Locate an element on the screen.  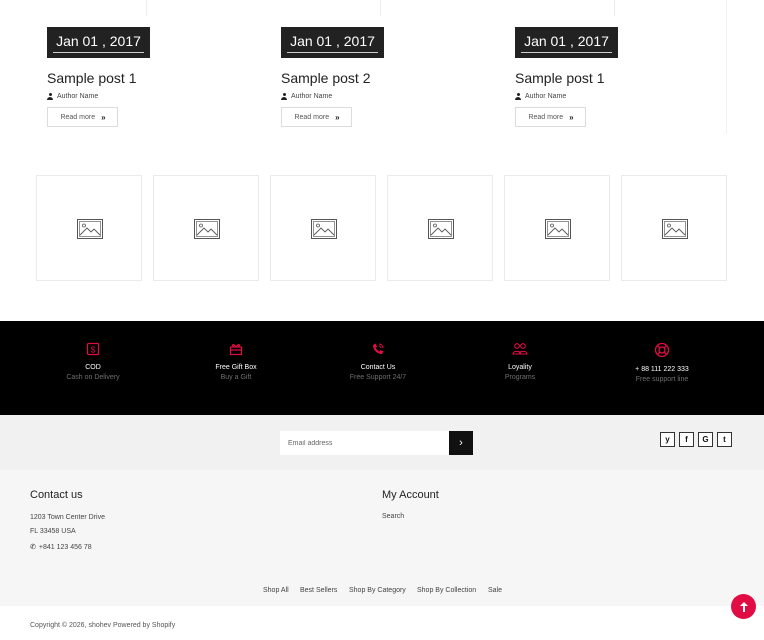
address-line-1: 1203 Town Center Drive is located at coordinates (67, 517).